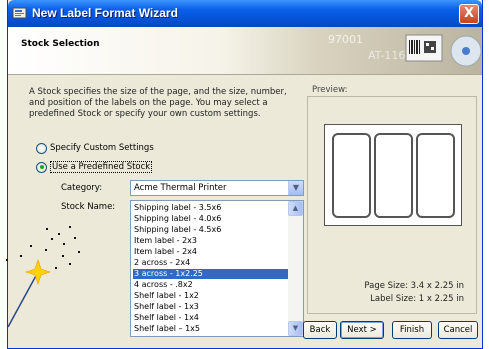  Describe the element at coordinates (101, 167) in the screenshot. I see `predefined-stock-label: Use a Predefined Stock` at that location.